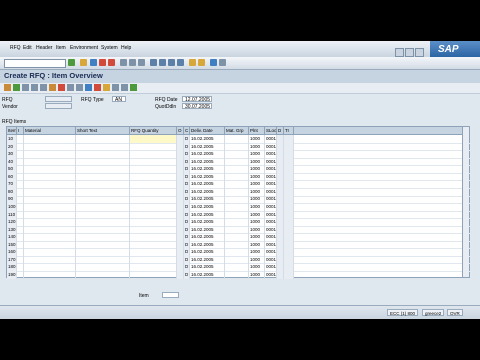 The width and height of the screenshot is (480, 360). Describe the element at coordinates (12, 267) in the screenshot. I see `table-cell-item: 180` at that location.